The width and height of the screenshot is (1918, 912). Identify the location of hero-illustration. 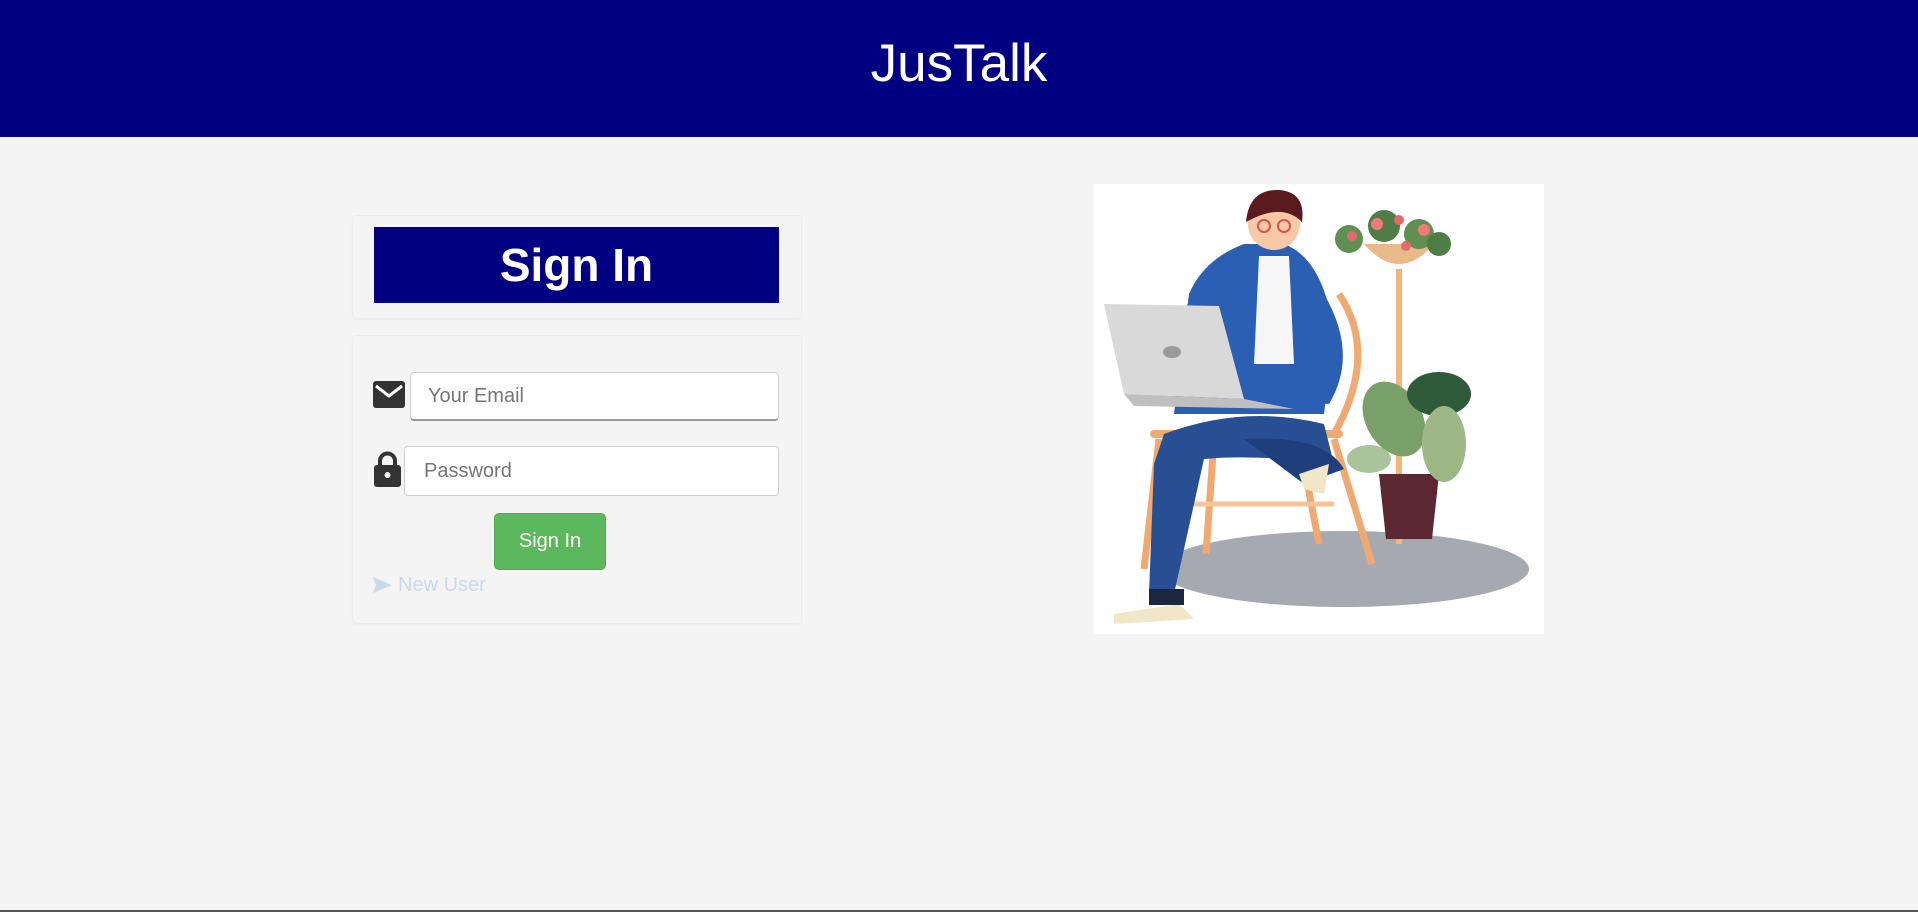
(1319, 409).